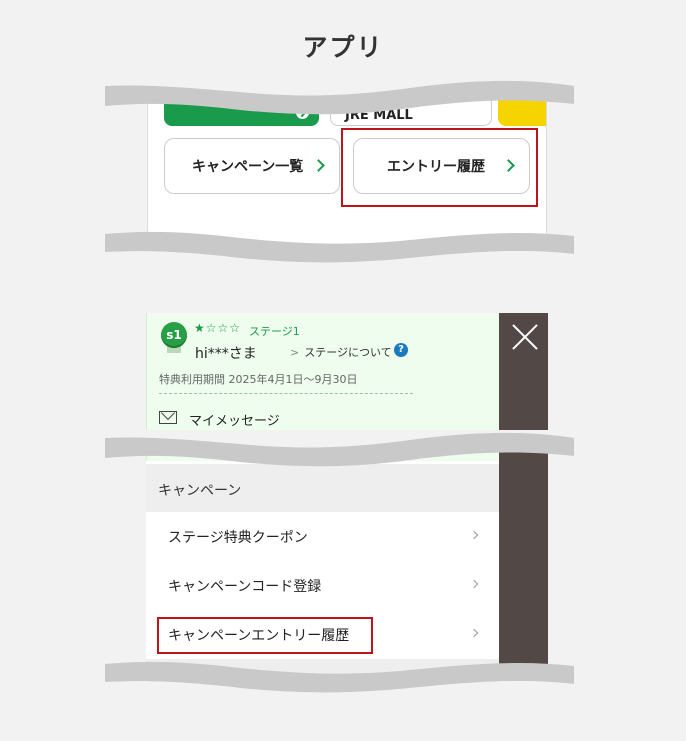  I want to click on drawer-overlay, so click(523, 493).